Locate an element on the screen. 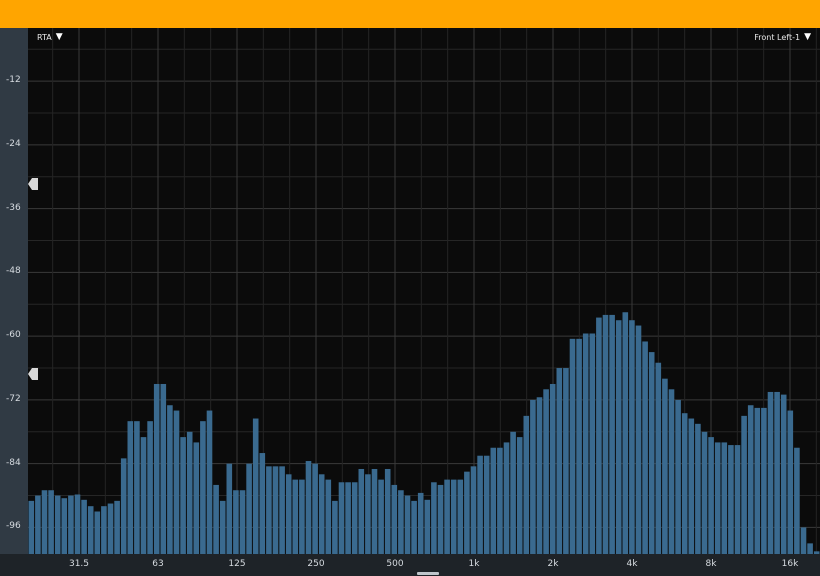 The image size is (820, 576). channel-selector: Front Left-1 ▼ is located at coordinates (782, 37).